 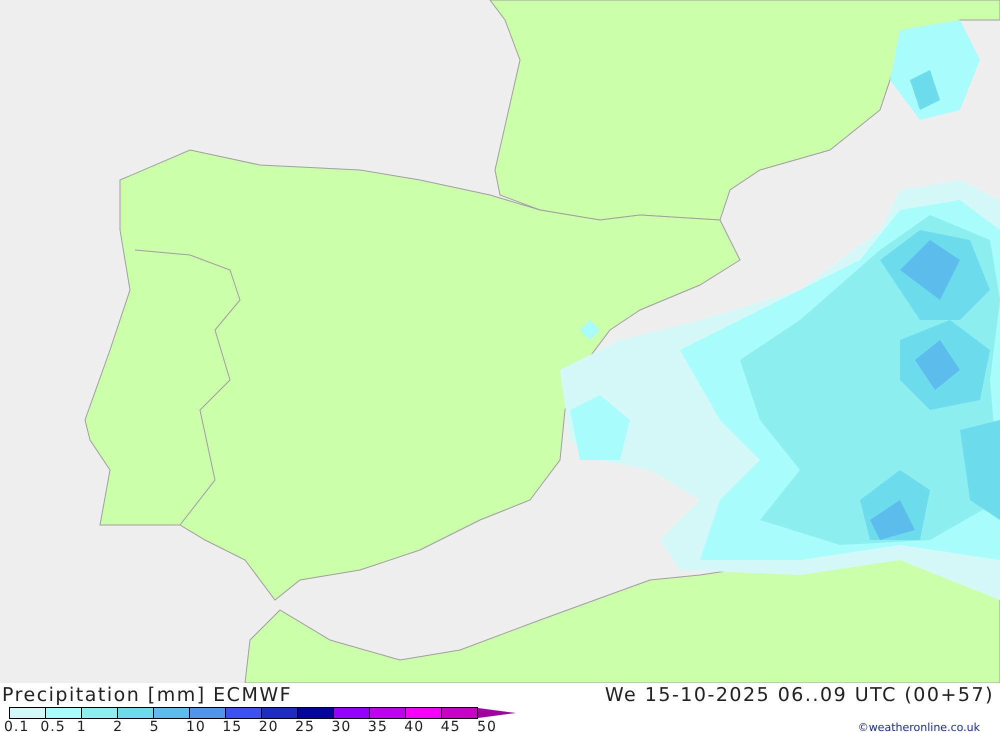 What do you see at coordinates (919, 727) in the screenshot?
I see `credit-link: ©weatheronline.co.uk` at bounding box center [919, 727].